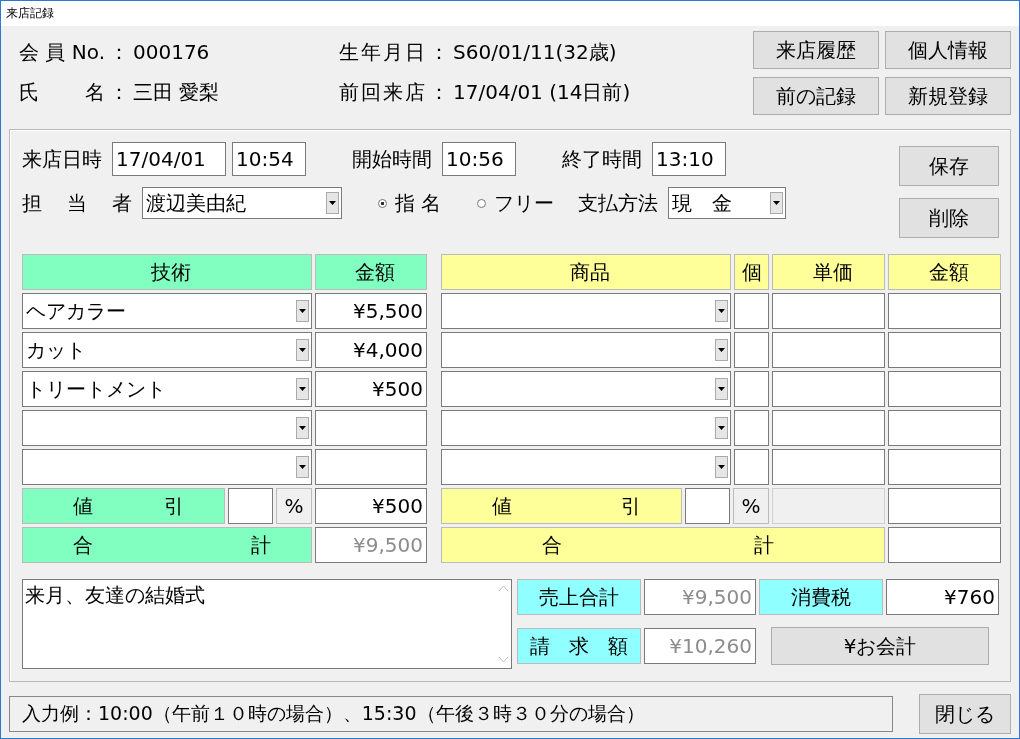 This screenshot has width=1020, height=739. What do you see at coordinates (269, 159) in the screenshot?
I see `time-field: 10:54` at bounding box center [269, 159].